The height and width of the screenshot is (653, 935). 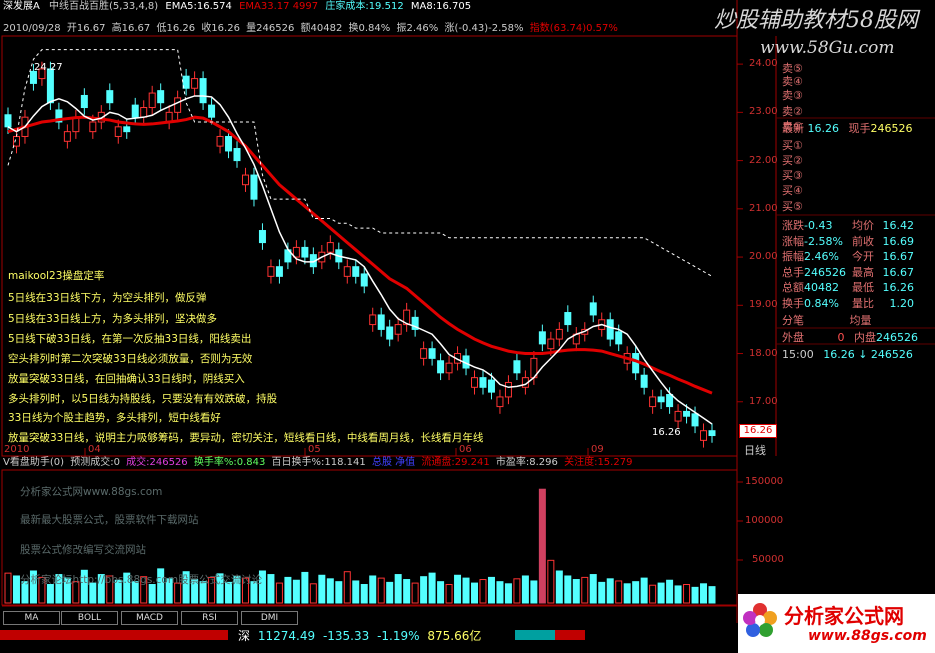 I want to click on stock-name: 深发展A, so click(x=21, y=6).